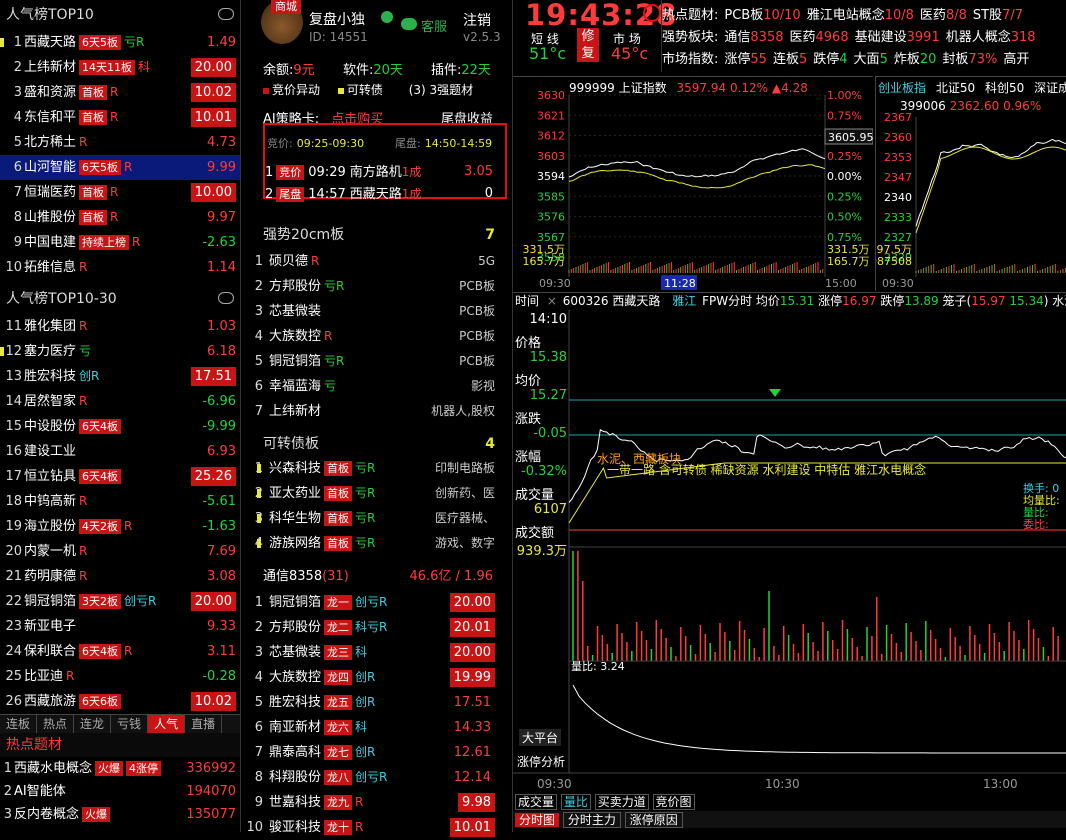  Describe the element at coordinates (541, 761) in the screenshot. I see `limit-analysis-button: 涨停分析` at that location.